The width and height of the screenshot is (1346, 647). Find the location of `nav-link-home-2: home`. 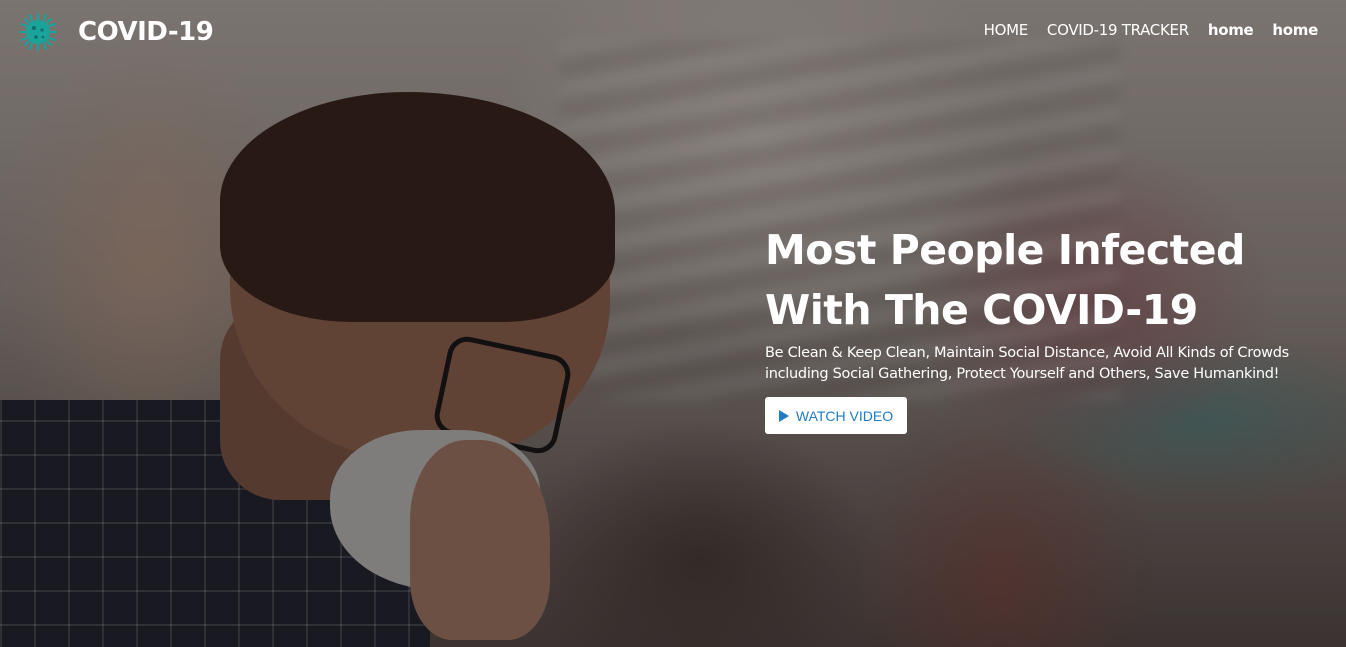

nav-link-home-2: home is located at coordinates (1231, 30).